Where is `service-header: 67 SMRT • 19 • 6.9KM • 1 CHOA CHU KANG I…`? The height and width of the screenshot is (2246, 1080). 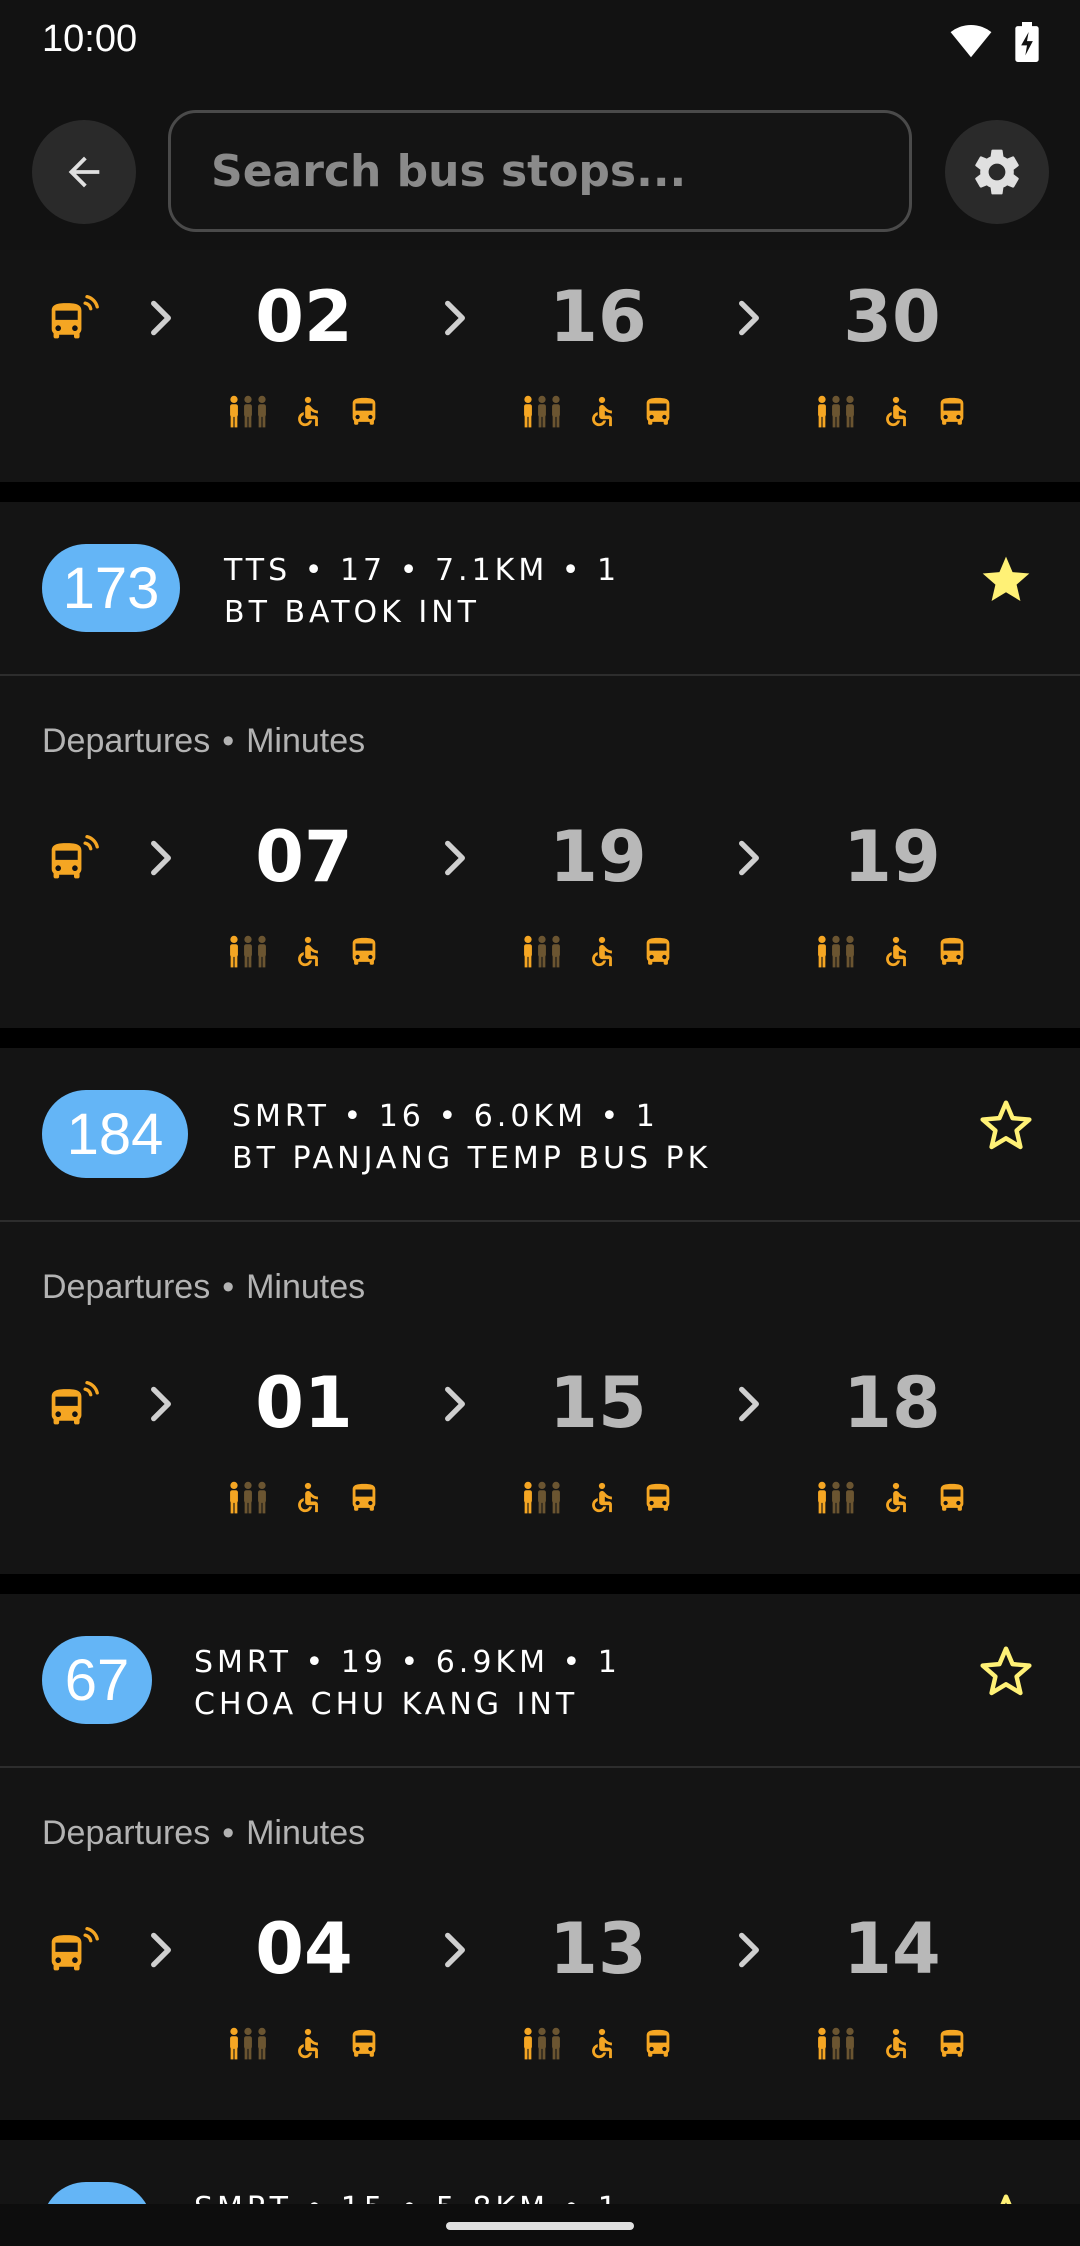
service-header: 67 SMRT • 19 • 6.9KM • 1 CHOA CHU KANG I… is located at coordinates (540, 1680).